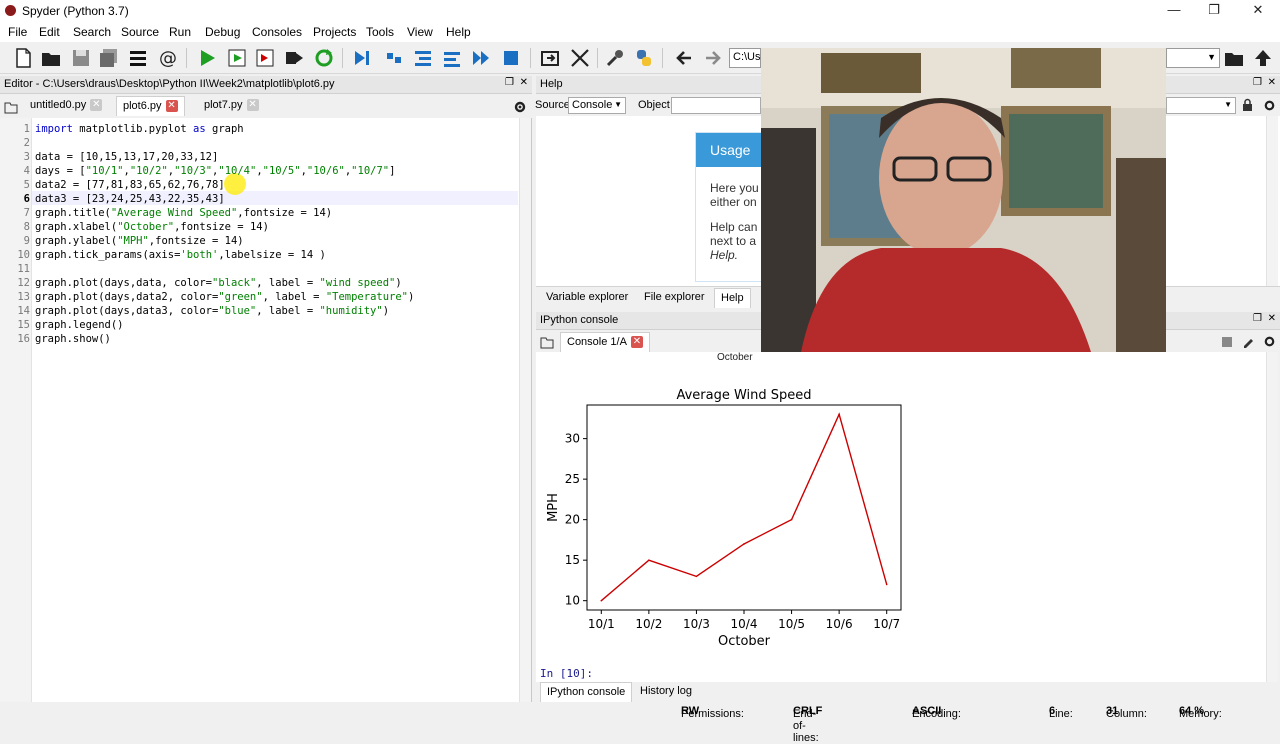  What do you see at coordinates (1258, 11) in the screenshot?
I see `close-window-button: ✕` at bounding box center [1258, 11].